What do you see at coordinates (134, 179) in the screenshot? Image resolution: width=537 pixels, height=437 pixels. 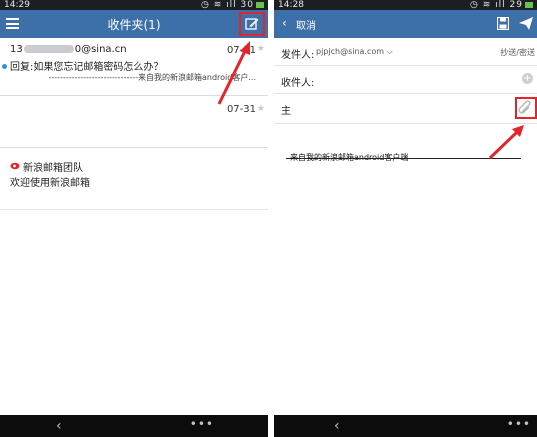 I see `mail-list-item: 新浪邮箱团队 欢迎使用新浪邮箱` at bounding box center [134, 179].